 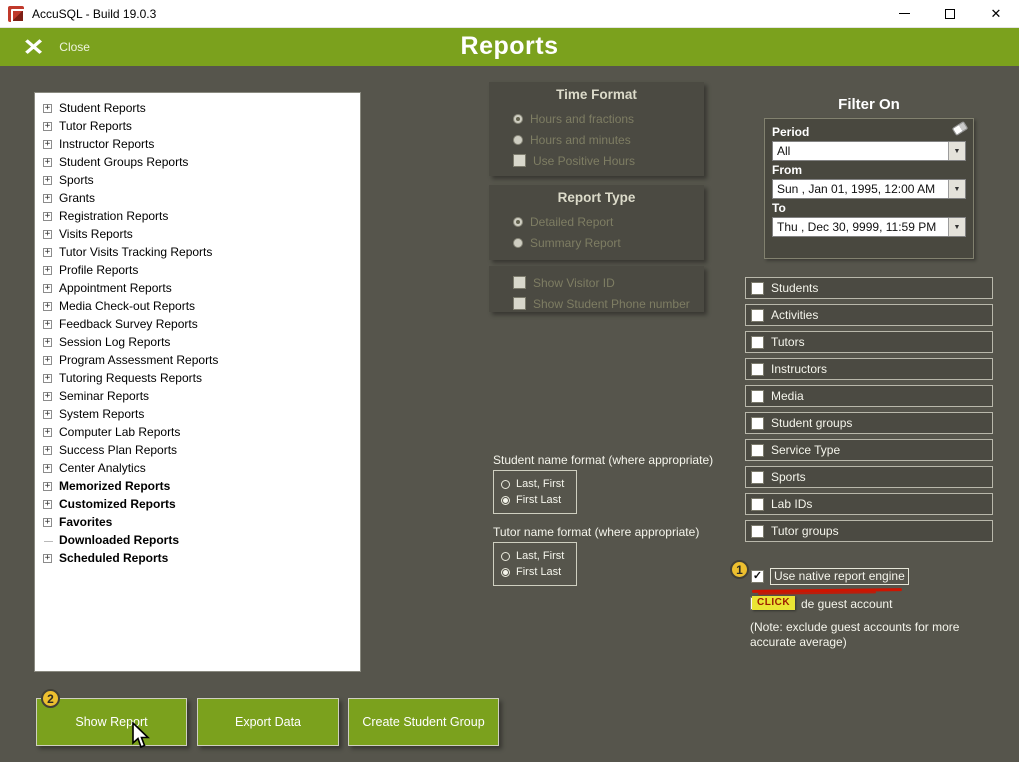 What do you see at coordinates (830, 576) in the screenshot?
I see `checkbox-native-report-engine: ✓ Use native report engine` at bounding box center [830, 576].